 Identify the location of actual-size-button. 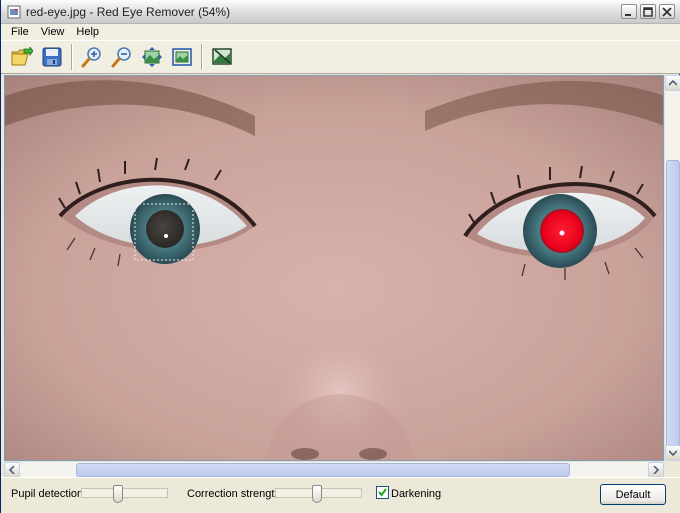
(182, 57).